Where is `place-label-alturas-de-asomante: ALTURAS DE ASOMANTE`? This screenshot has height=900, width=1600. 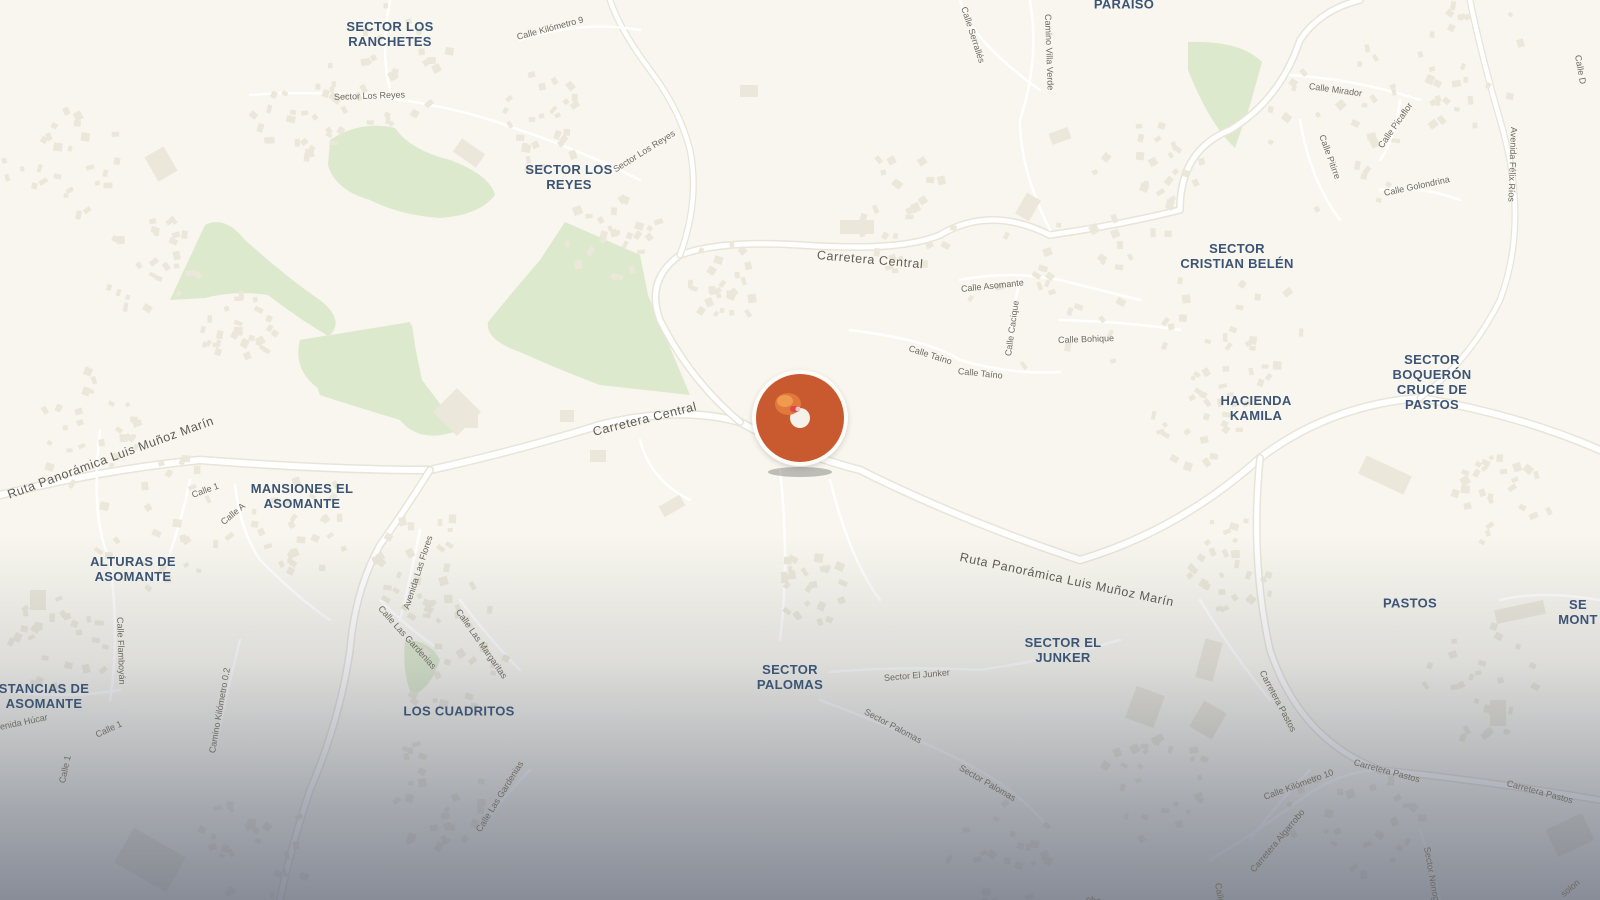
place-label-alturas-de-asomante: ALTURAS DE ASOMANTE is located at coordinates (133, 569).